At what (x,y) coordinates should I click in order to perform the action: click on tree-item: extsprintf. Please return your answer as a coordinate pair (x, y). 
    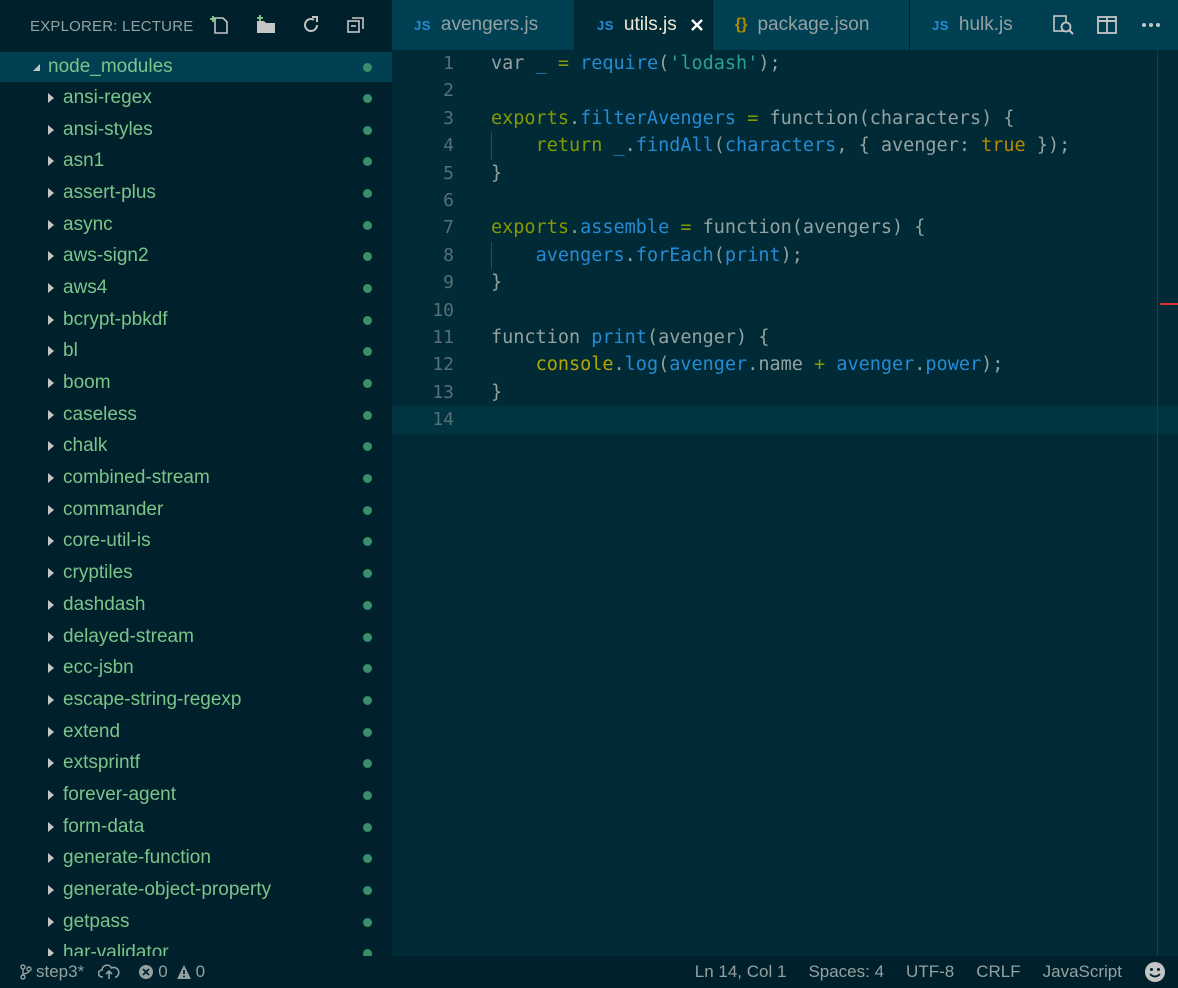
    Looking at the image, I should click on (196, 763).